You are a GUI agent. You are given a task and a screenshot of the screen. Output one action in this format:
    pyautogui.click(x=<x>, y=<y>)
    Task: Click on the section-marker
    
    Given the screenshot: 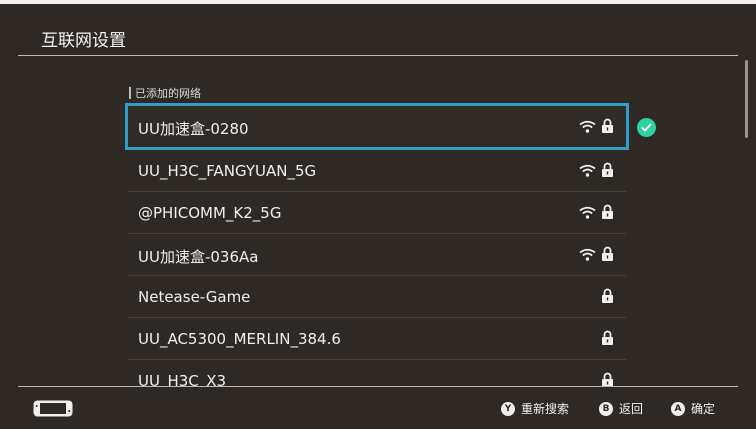 What is the action you would take?
    pyautogui.click(x=130, y=93)
    